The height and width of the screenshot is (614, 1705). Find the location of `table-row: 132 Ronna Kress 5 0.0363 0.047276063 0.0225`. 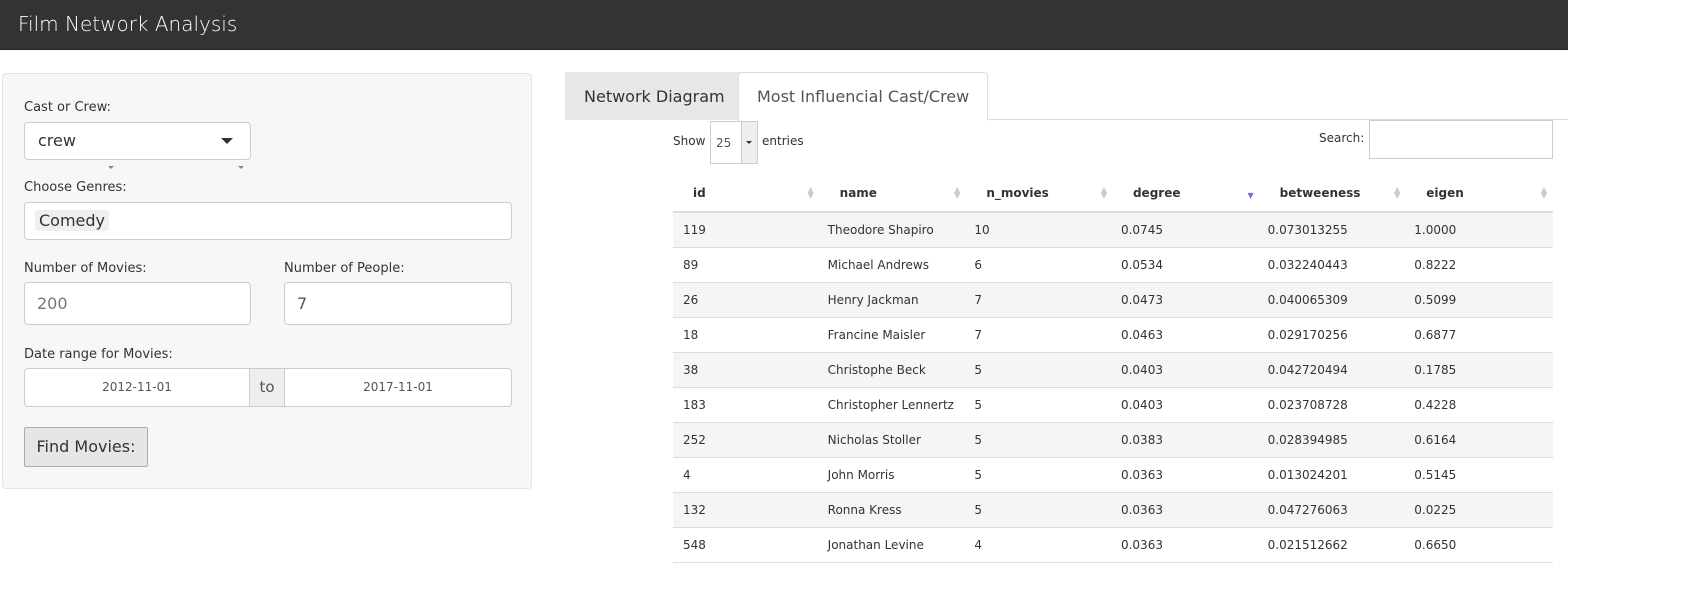

table-row: 132 Ronna Kress 5 0.0363 0.047276063 0.0225 is located at coordinates (1113, 510).